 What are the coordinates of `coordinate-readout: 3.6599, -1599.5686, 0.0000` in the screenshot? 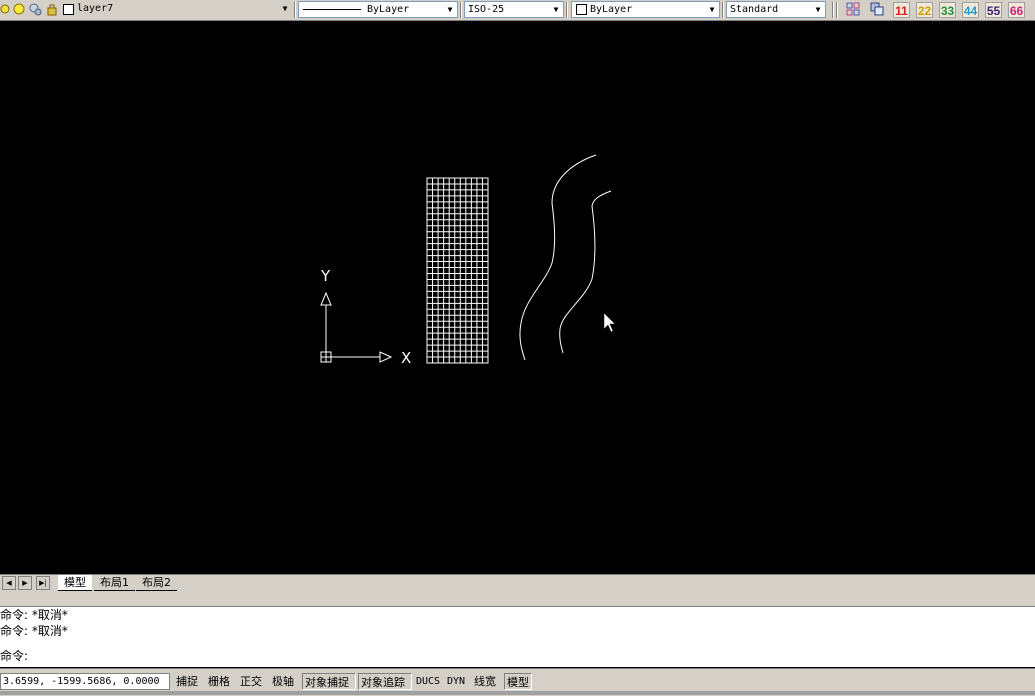 It's located at (85, 681).